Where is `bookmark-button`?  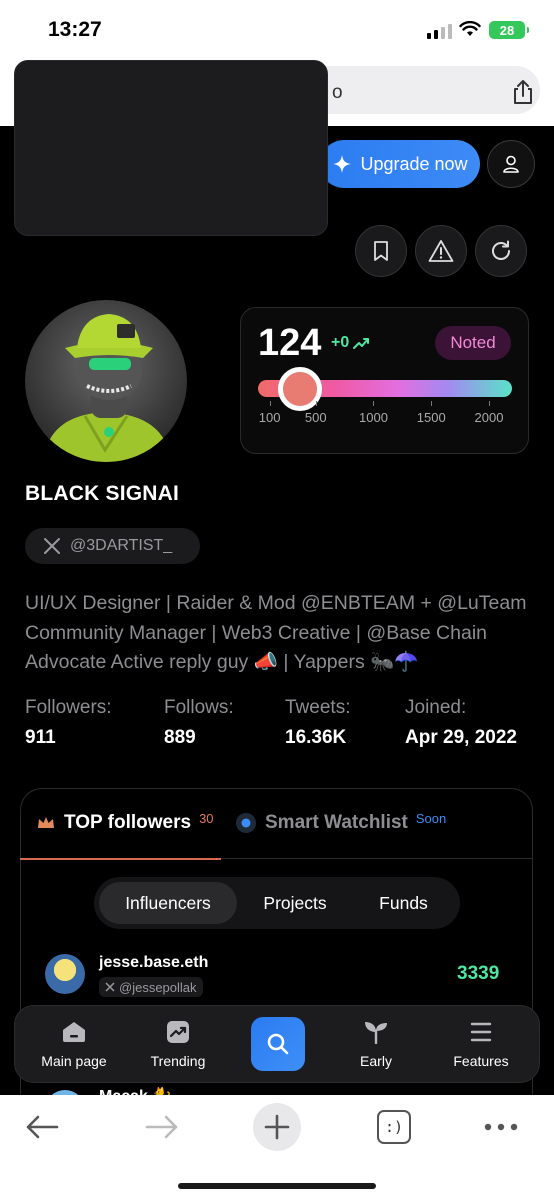 bookmark-button is located at coordinates (381, 251).